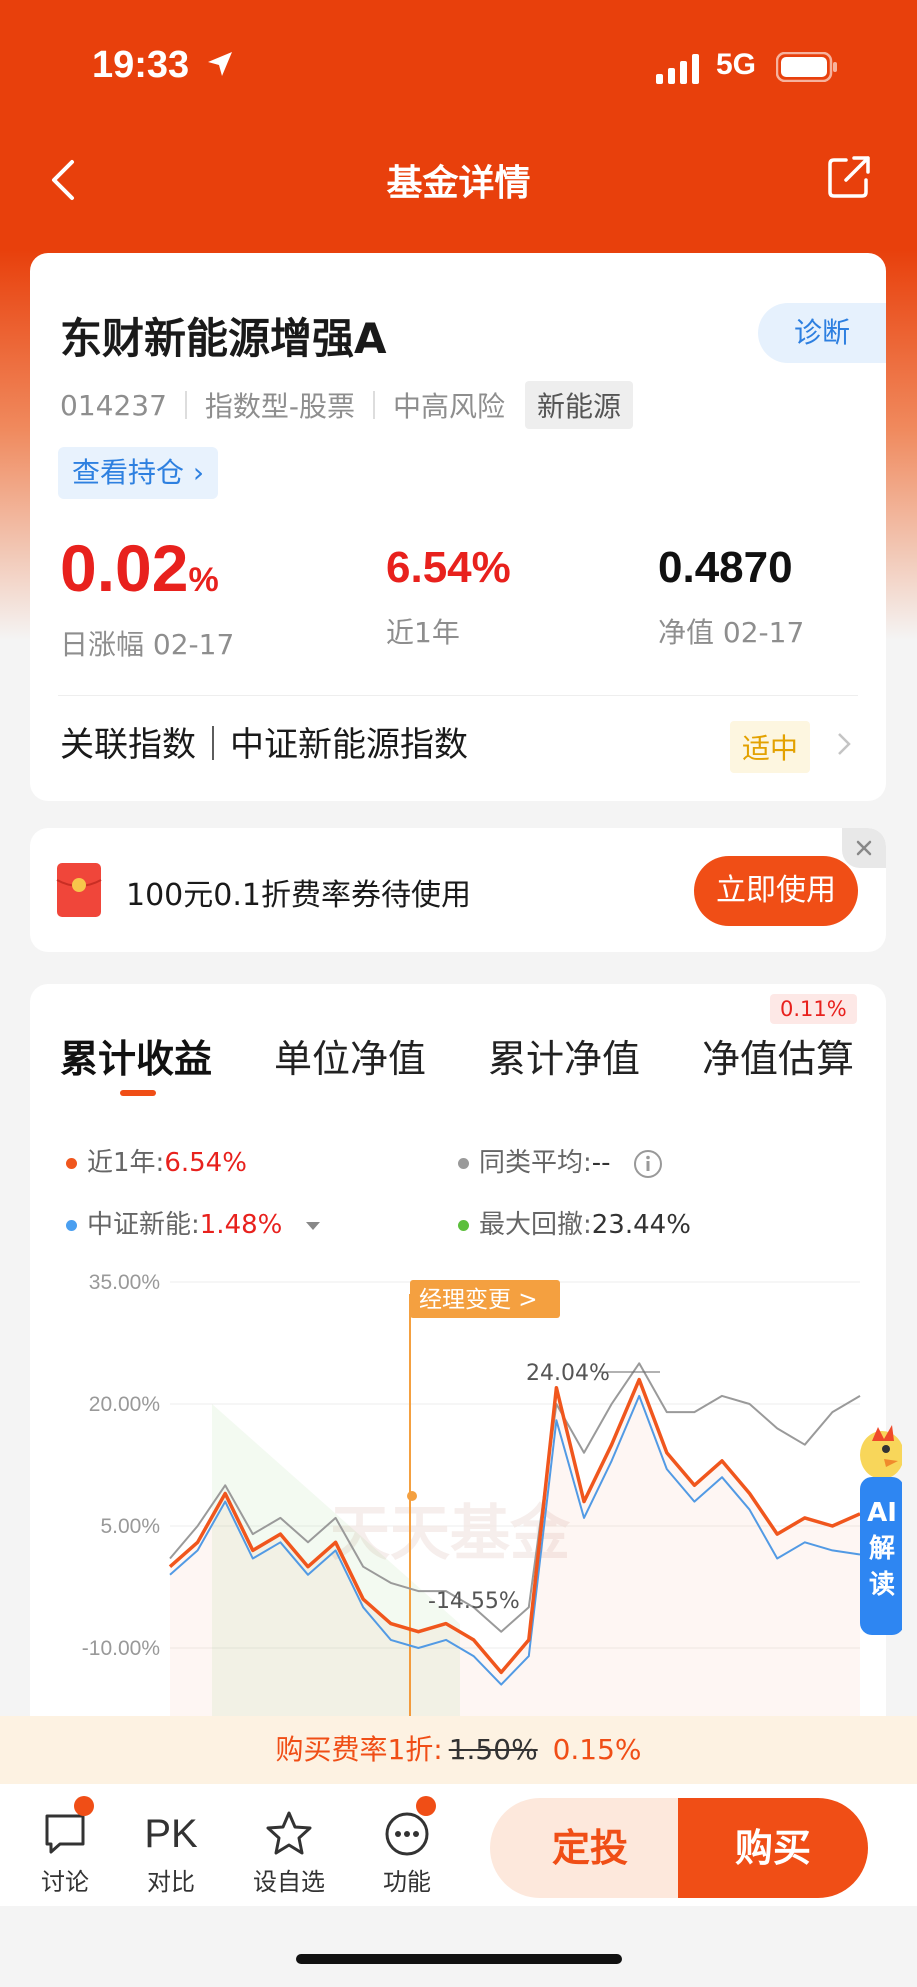 This screenshot has width=917, height=1987. What do you see at coordinates (579, 405) in the screenshot?
I see `sector-tag: 新能源` at bounding box center [579, 405].